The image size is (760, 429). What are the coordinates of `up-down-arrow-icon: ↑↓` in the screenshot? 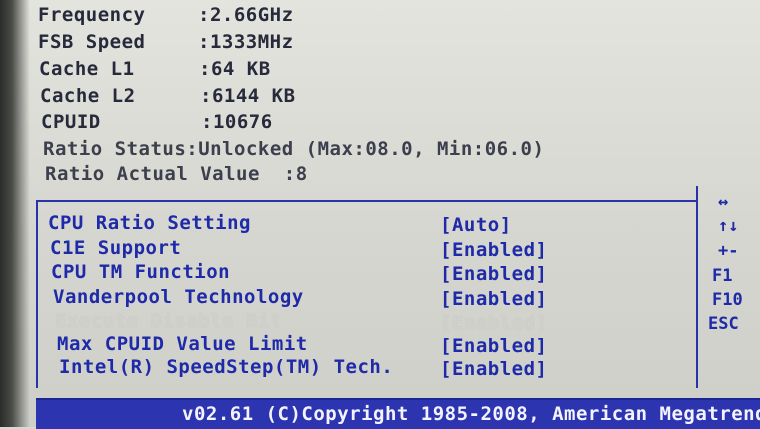 It's located at (728, 226).